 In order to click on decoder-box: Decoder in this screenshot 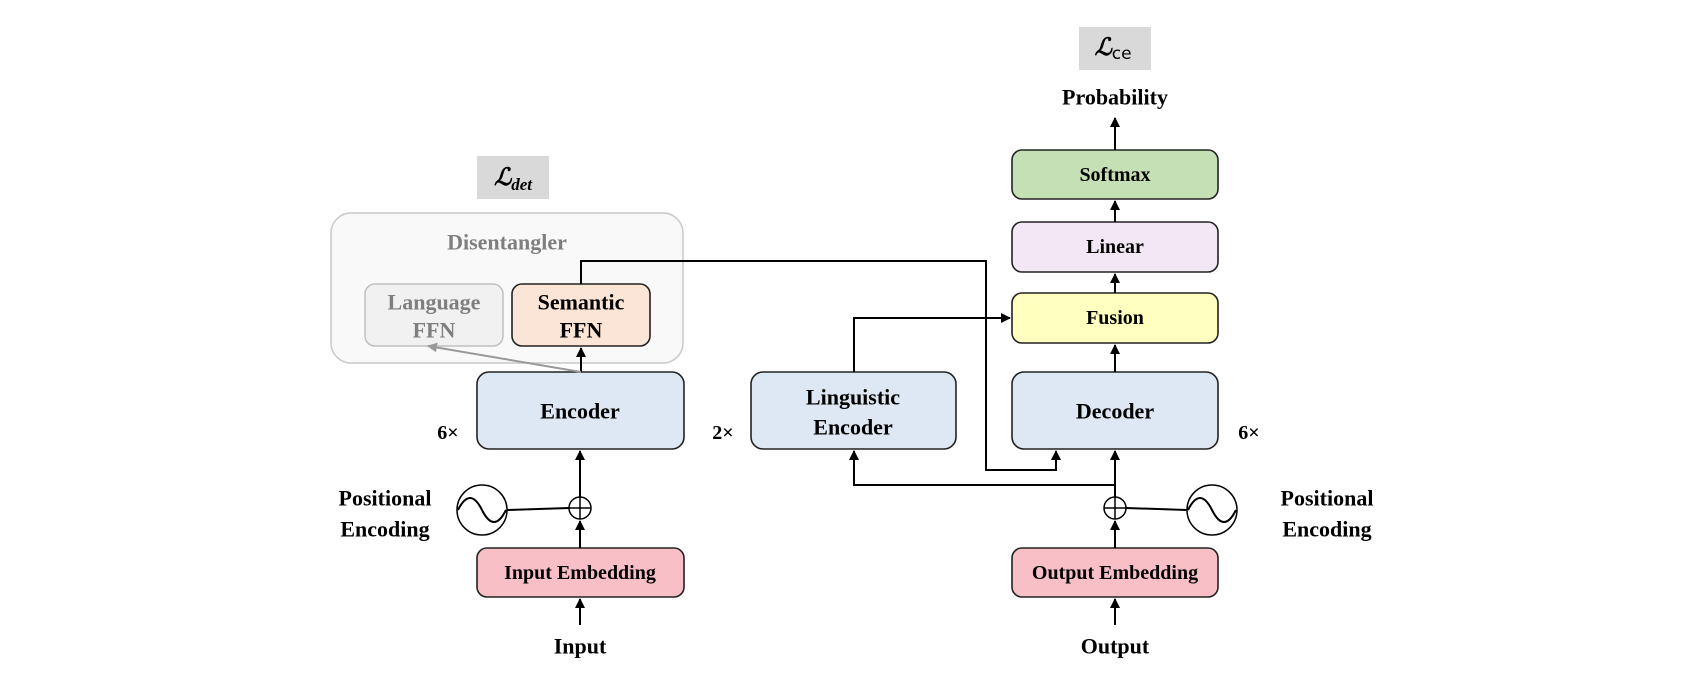, I will do `click(1115, 410)`.